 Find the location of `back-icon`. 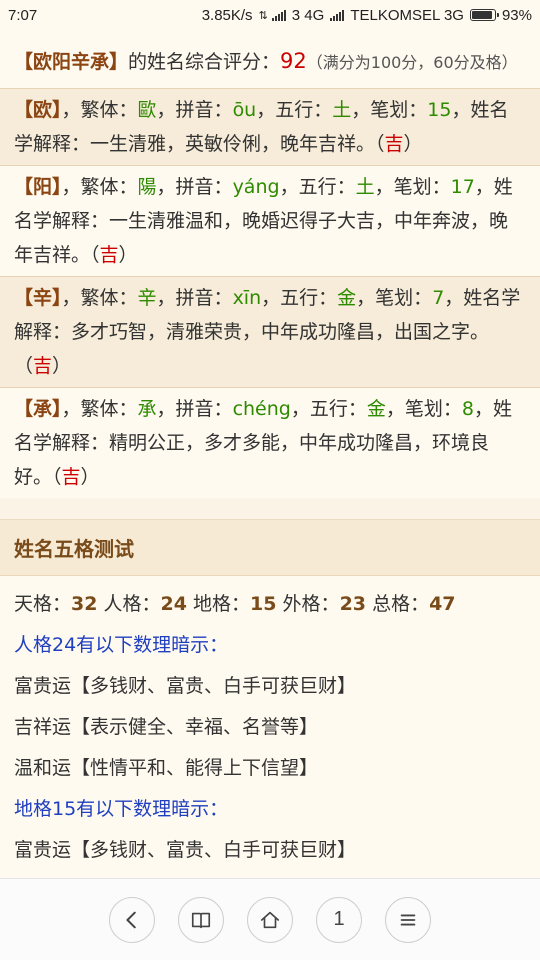

back-icon is located at coordinates (131, 919).